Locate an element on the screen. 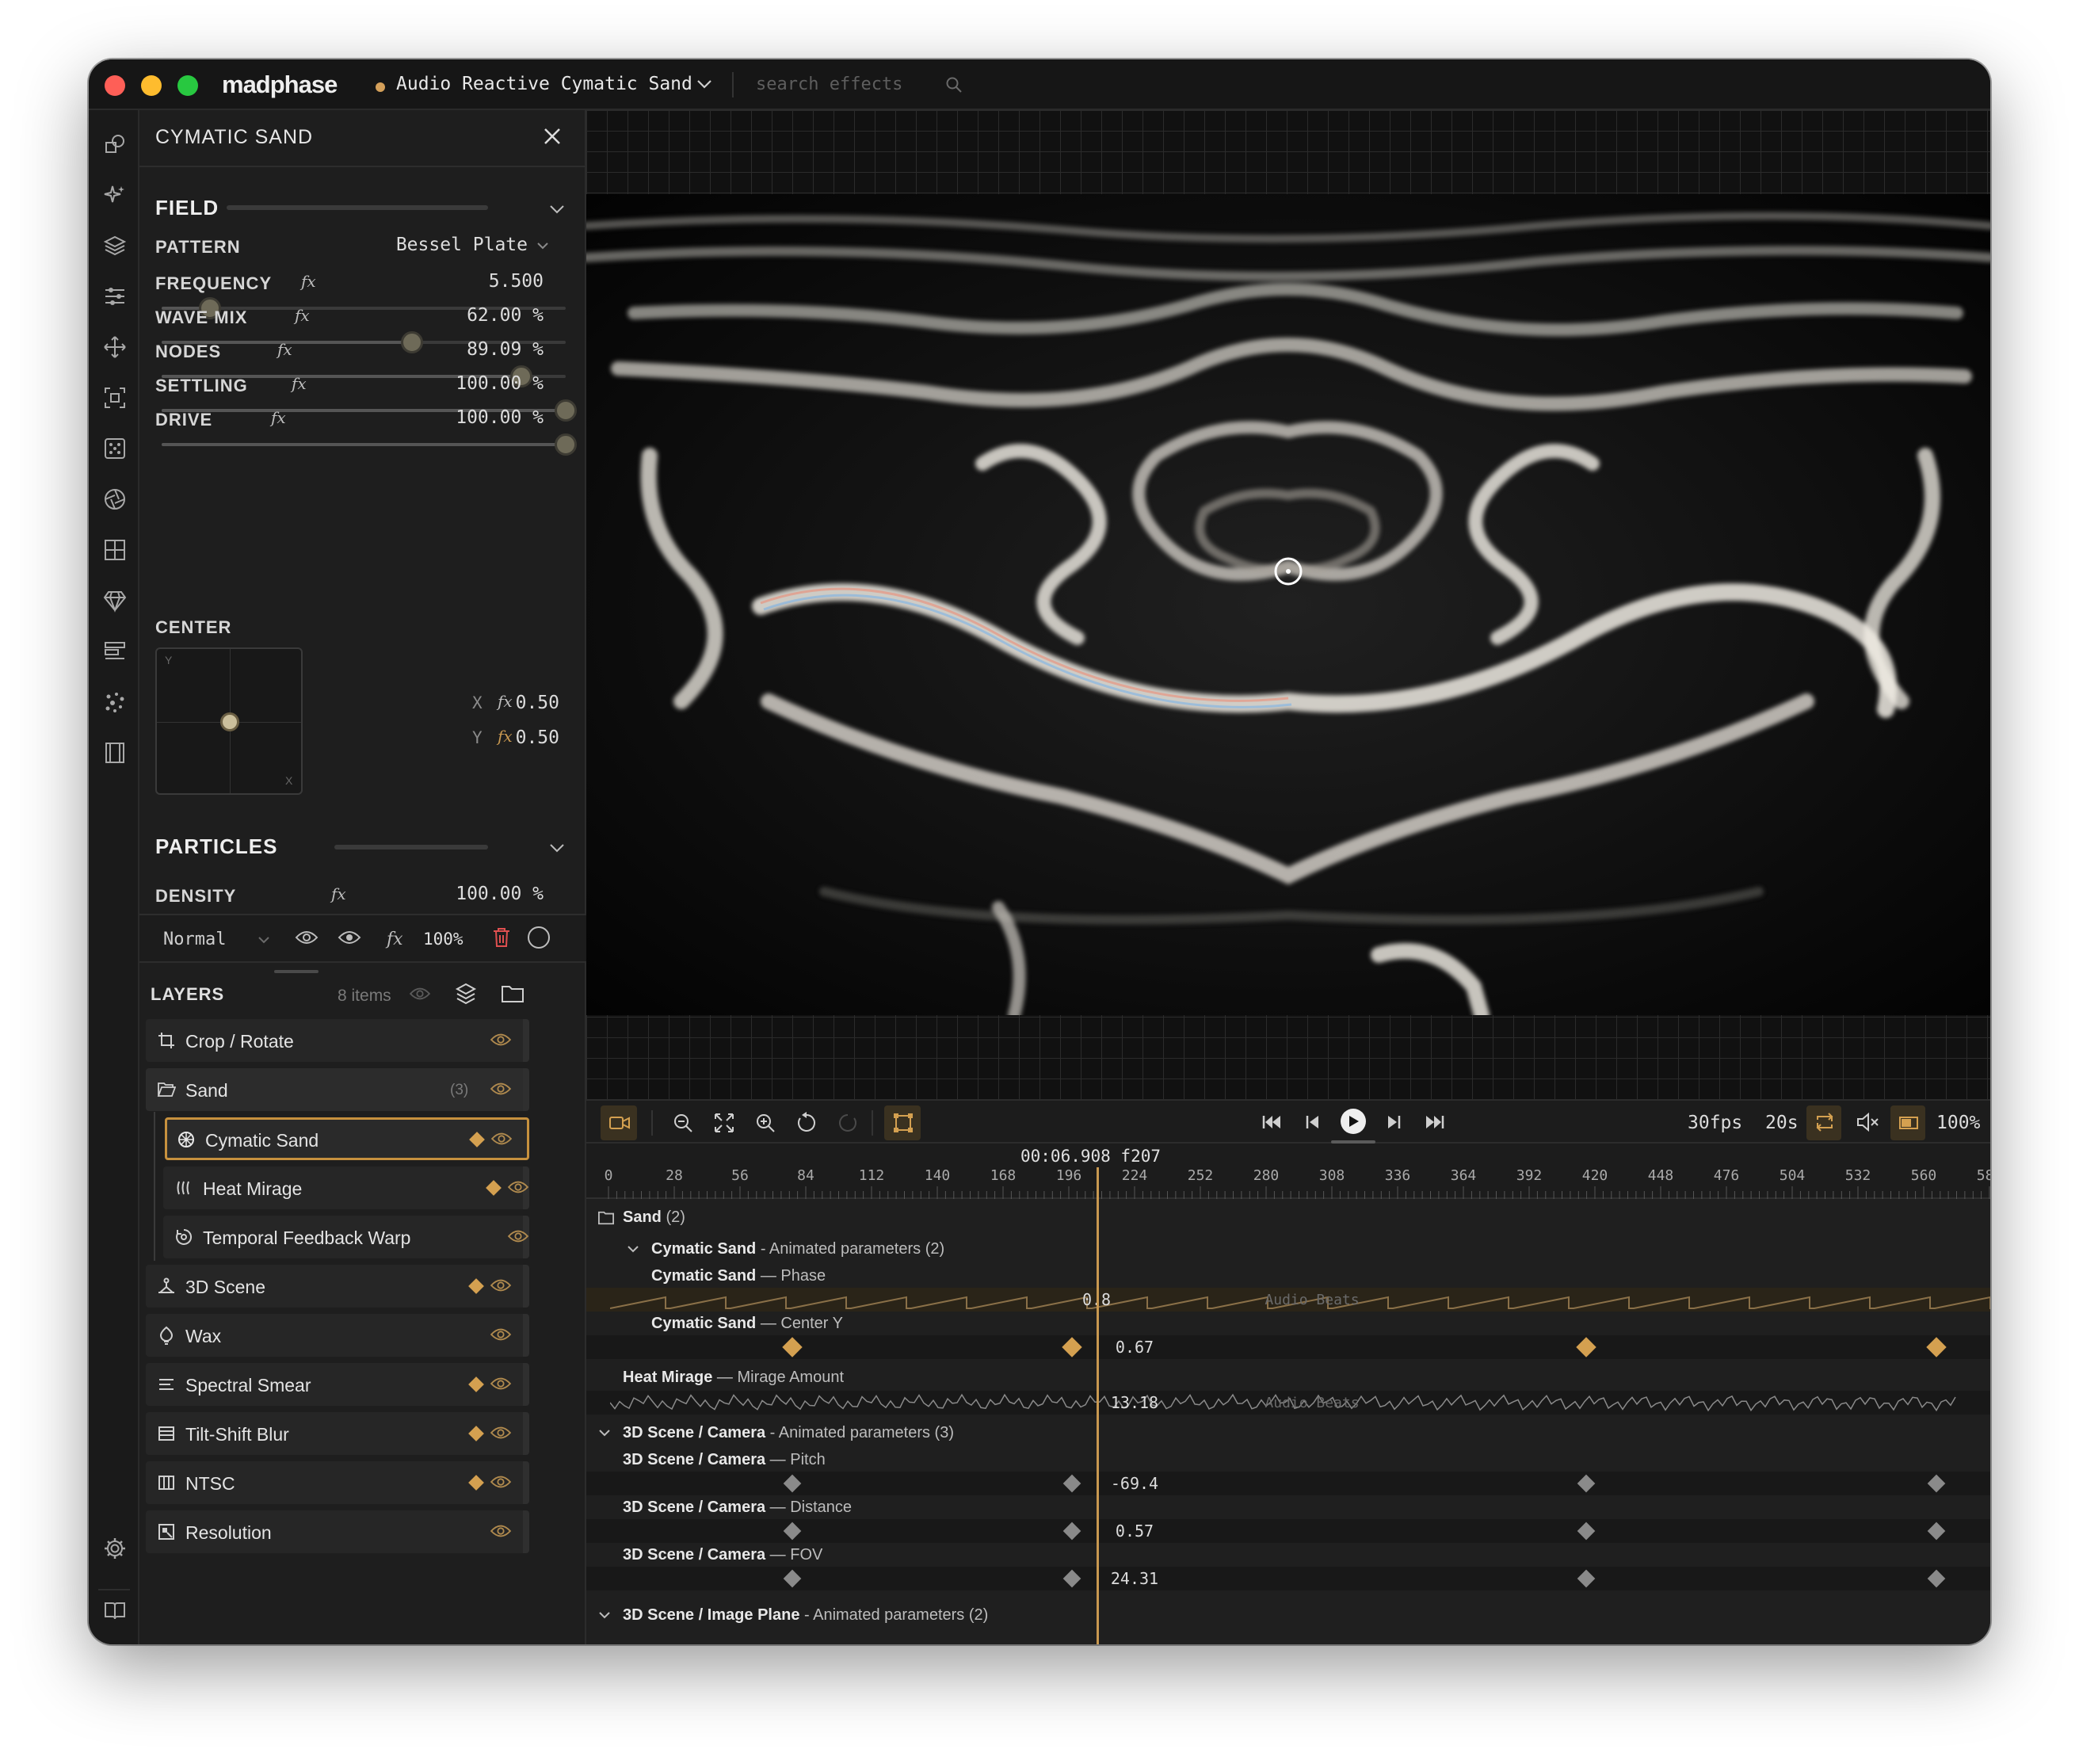 The width and height of the screenshot is (2079, 1764). search-icon is located at coordinates (954, 84).